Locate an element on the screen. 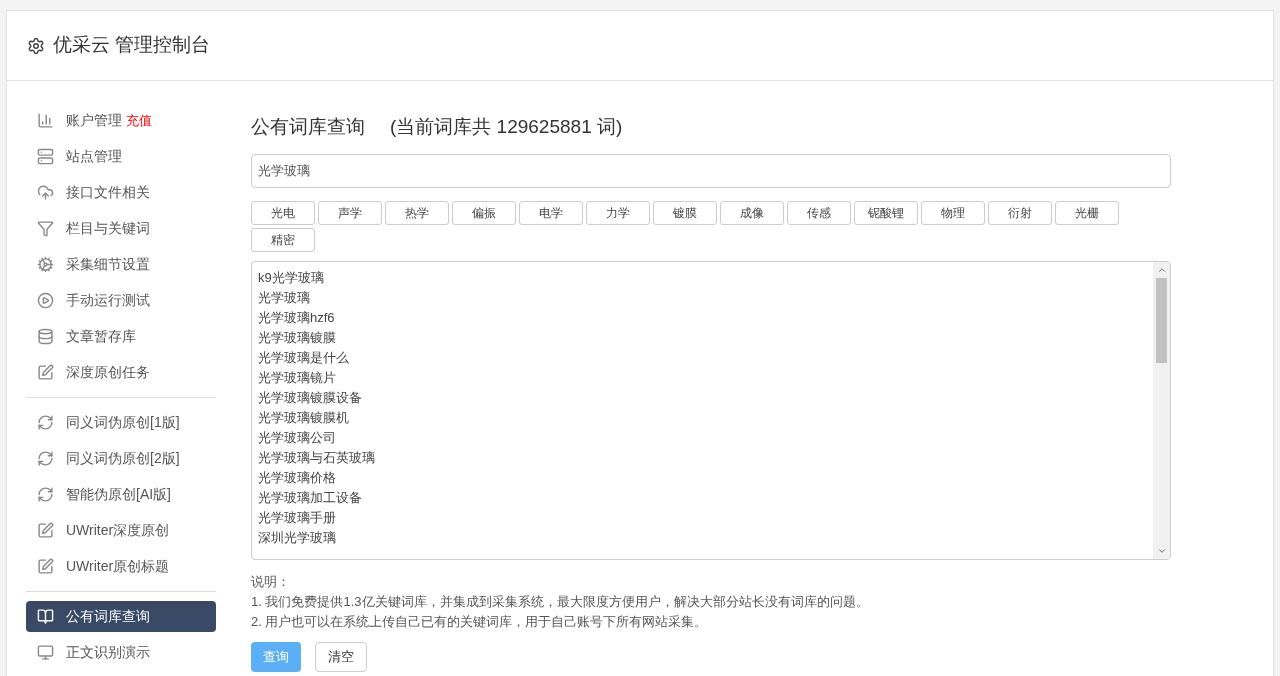  page-title: 公有词库查询 is located at coordinates (308, 127).